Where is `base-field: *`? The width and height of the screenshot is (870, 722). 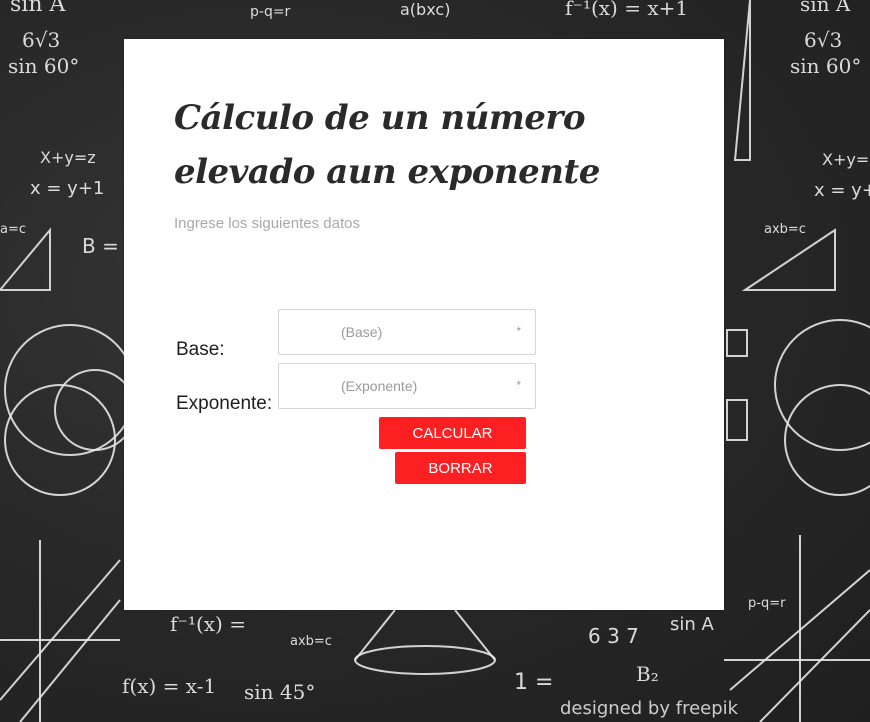
base-field: * is located at coordinates (407, 332).